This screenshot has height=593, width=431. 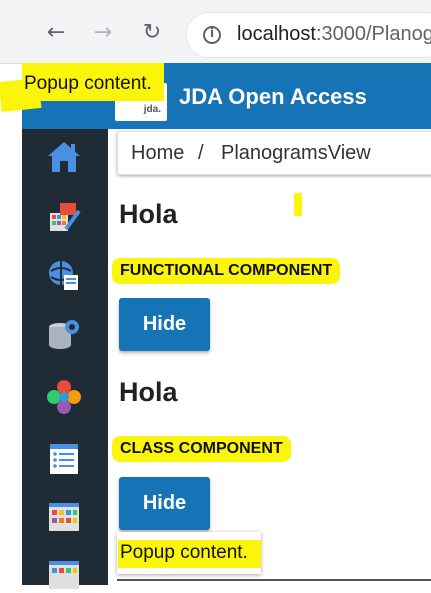 What do you see at coordinates (157, 153) in the screenshot?
I see `breadcrumb-home: Home` at bounding box center [157, 153].